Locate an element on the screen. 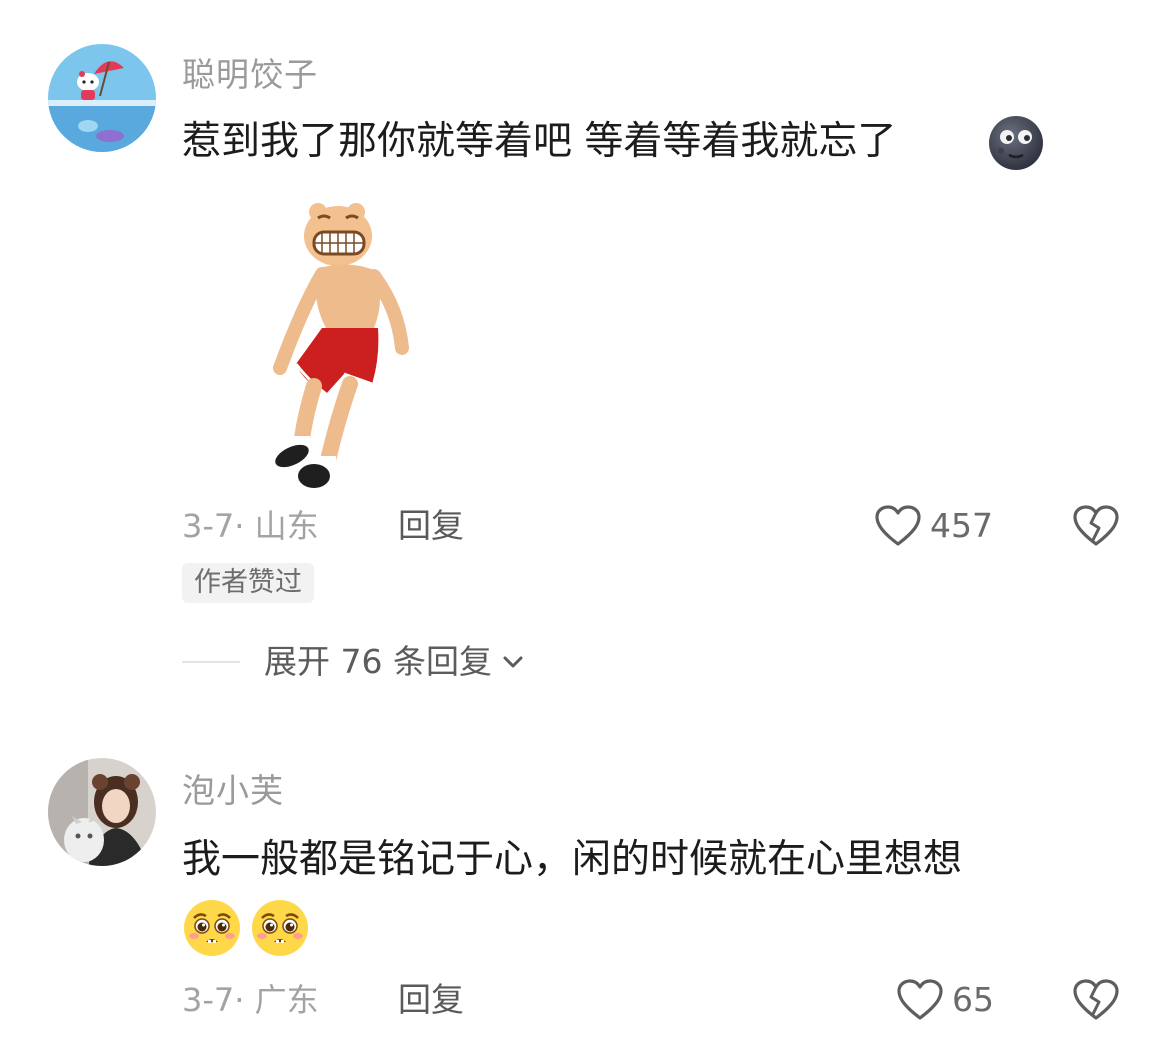  divider is located at coordinates (211, 662).